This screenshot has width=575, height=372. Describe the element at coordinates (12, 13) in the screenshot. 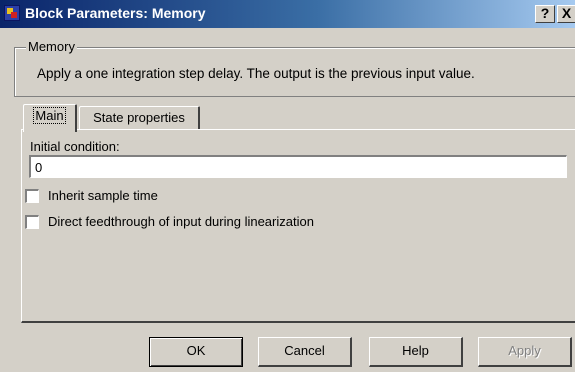

I see `simulink-block-icon` at that location.